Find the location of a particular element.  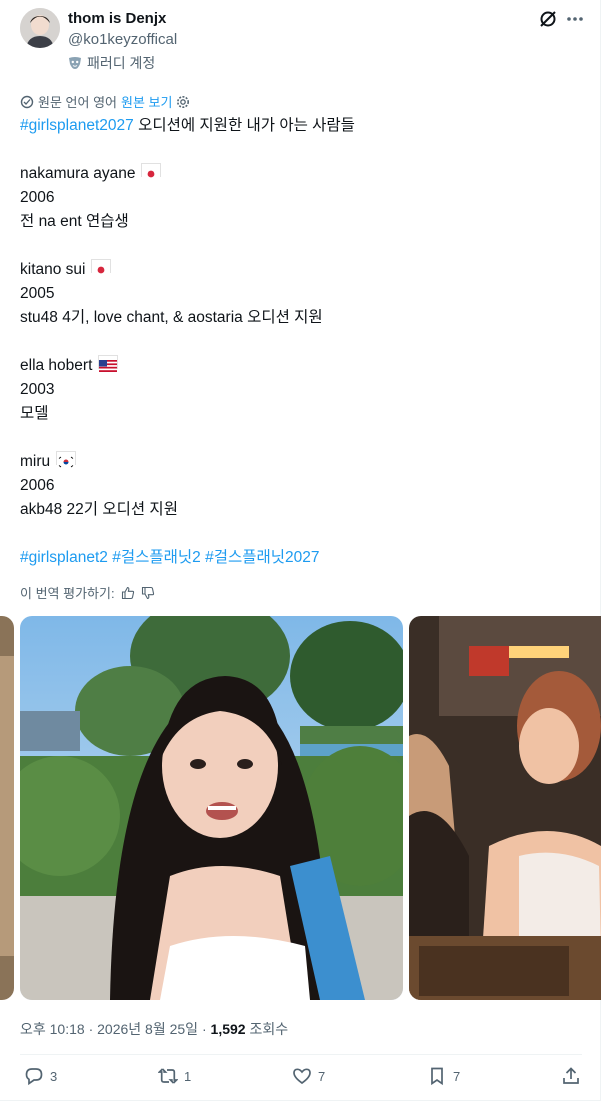

divider is located at coordinates (301, 1054).